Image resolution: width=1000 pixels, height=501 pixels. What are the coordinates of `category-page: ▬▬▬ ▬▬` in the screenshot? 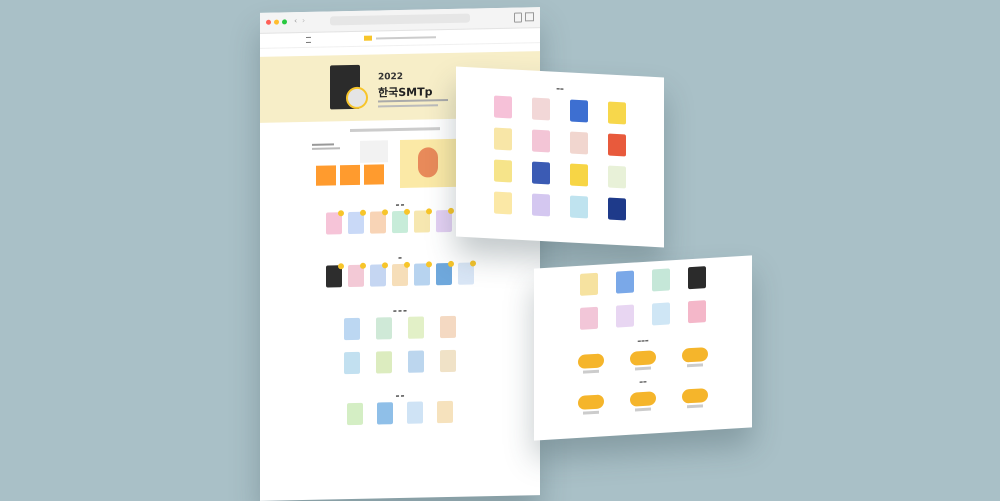 It's located at (643, 348).